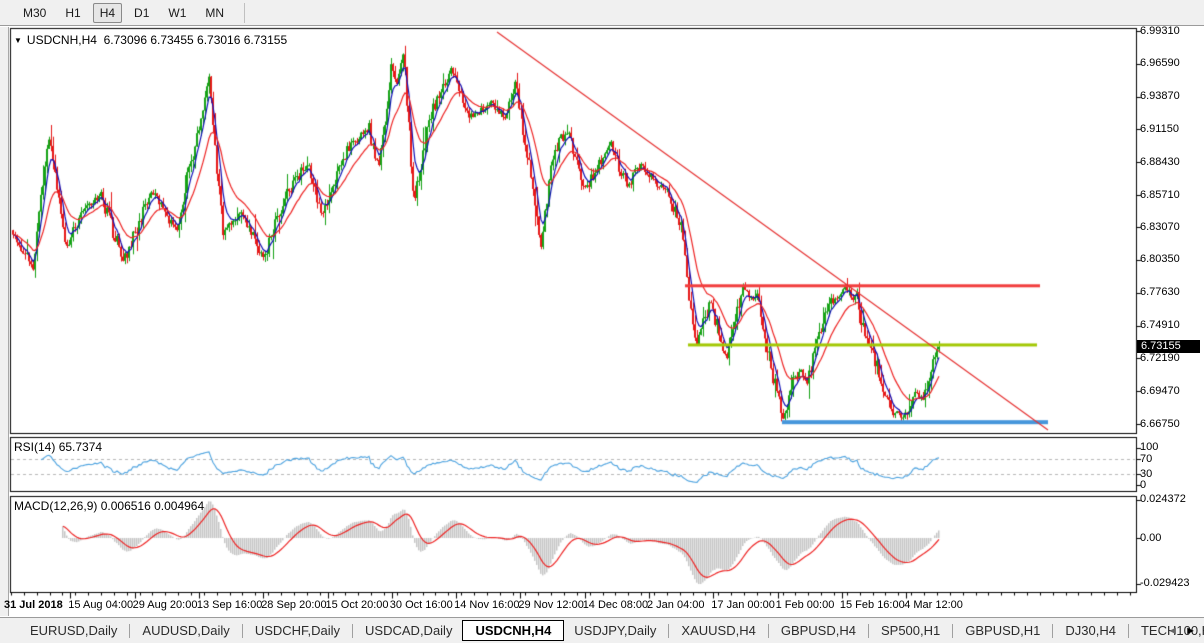 The height and width of the screenshot is (643, 1204). Describe the element at coordinates (602, 13) in the screenshot. I see `timeframe-toolbar: M30 H1 H4 D1 W1 MN` at that location.